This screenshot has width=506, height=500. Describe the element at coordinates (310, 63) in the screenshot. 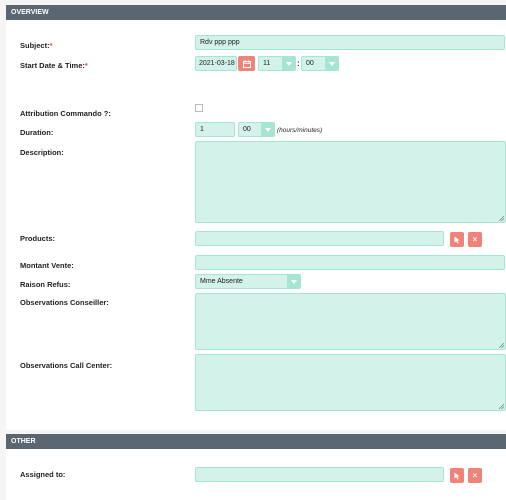

I see `start-minute-value: 00` at that location.